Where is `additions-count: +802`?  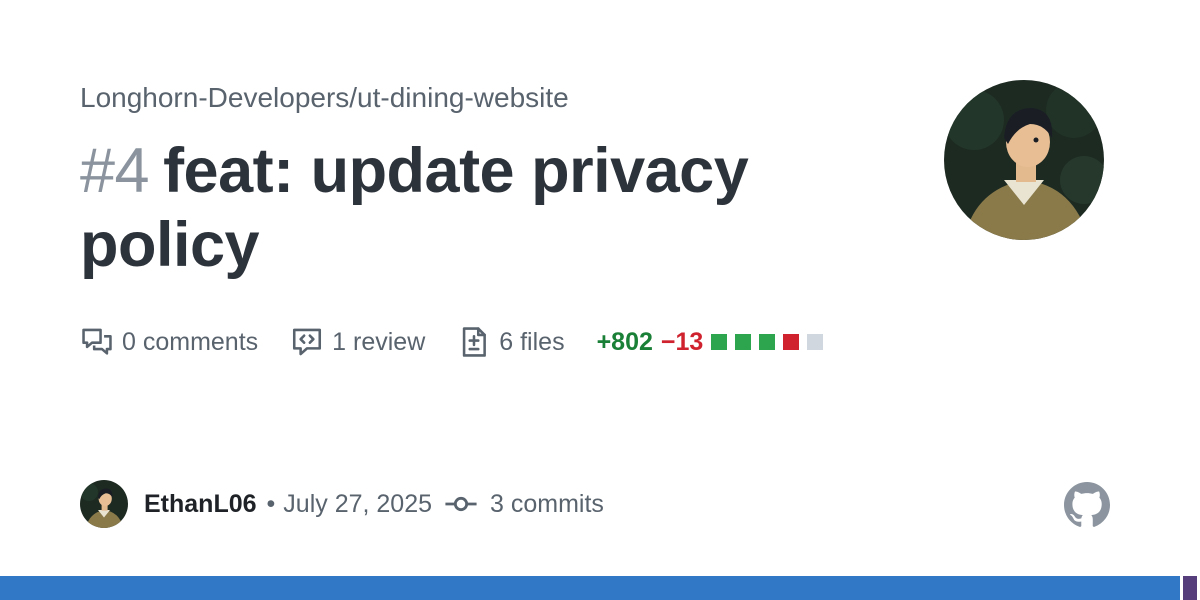
additions-count: +802 is located at coordinates (624, 341).